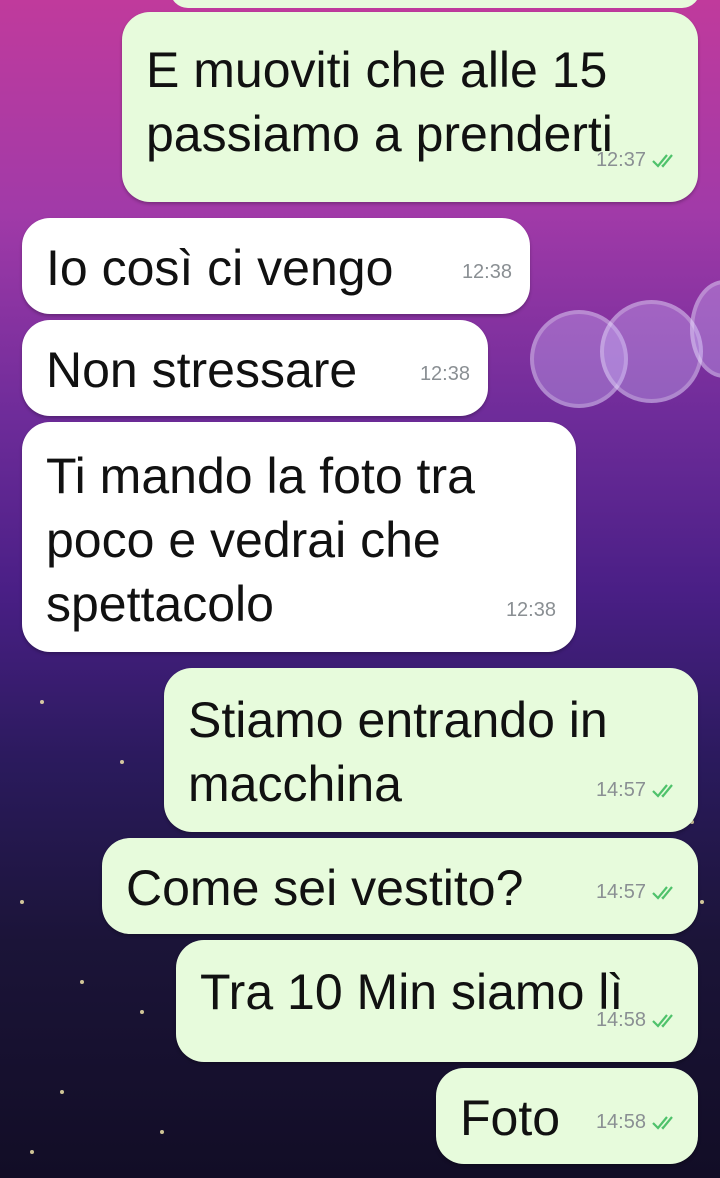 The width and height of the screenshot is (720, 1178). Describe the element at coordinates (567, 1116) in the screenshot. I see `message-bubble-outgoing: Foto 14:58` at that location.